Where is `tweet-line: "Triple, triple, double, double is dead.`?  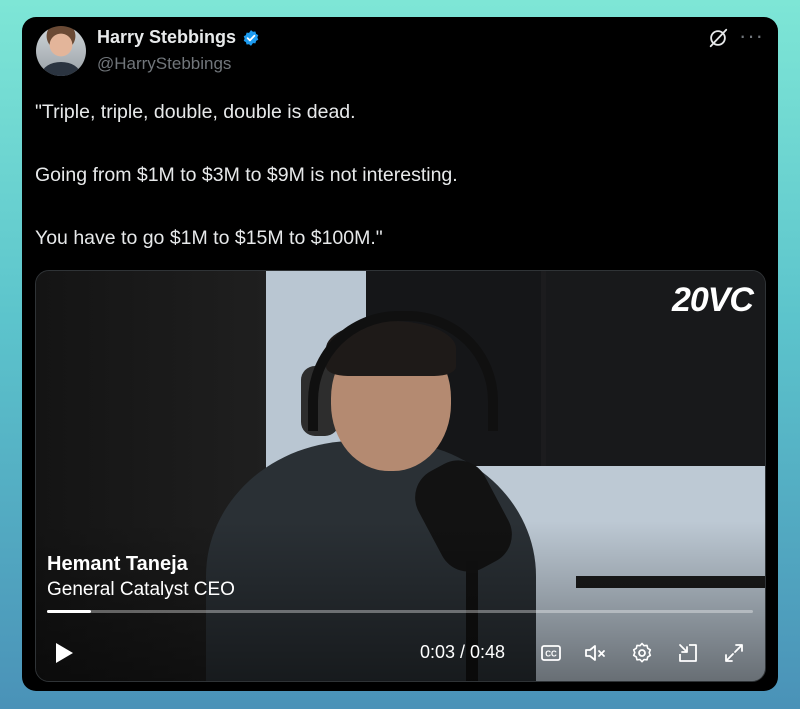 tweet-line: "Triple, triple, double, double is dead. is located at coordinates (195, 112).